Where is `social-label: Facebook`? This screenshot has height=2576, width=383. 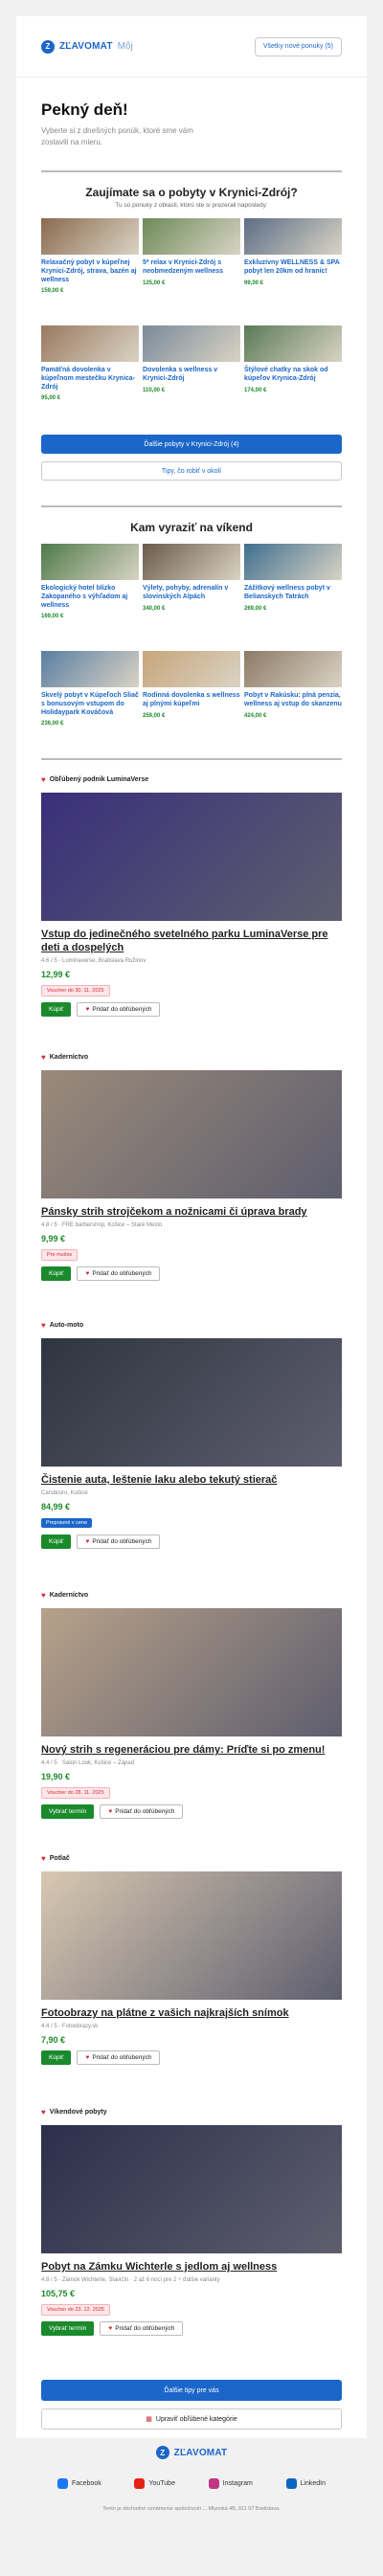
social-label: Facebook is located at coordinates (87, 2483).